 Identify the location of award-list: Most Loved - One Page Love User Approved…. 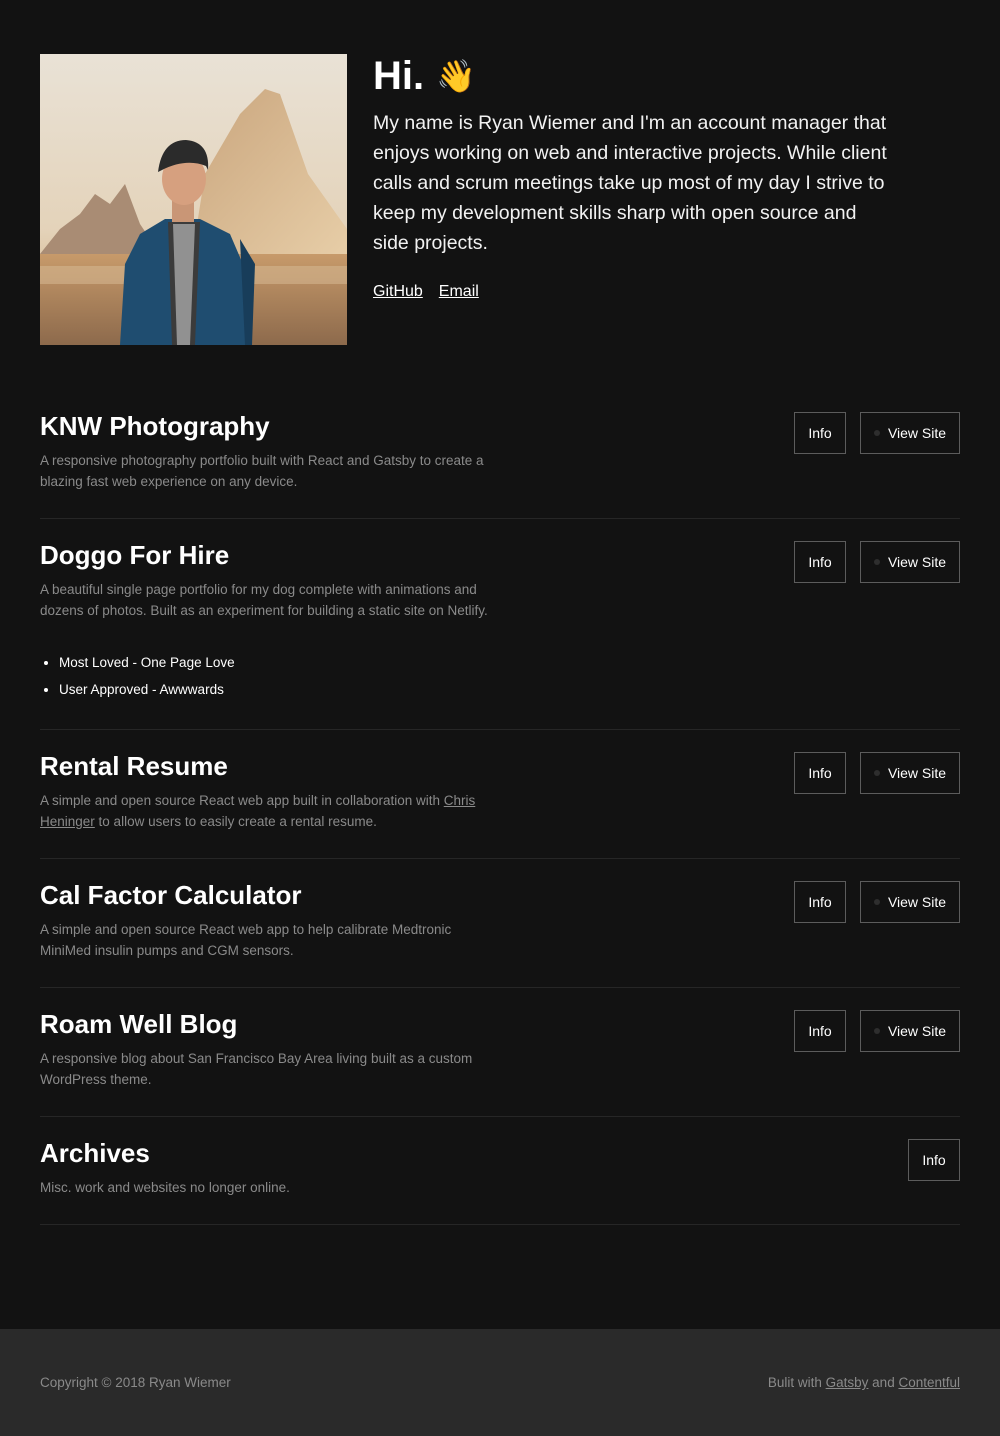
(500, 676).